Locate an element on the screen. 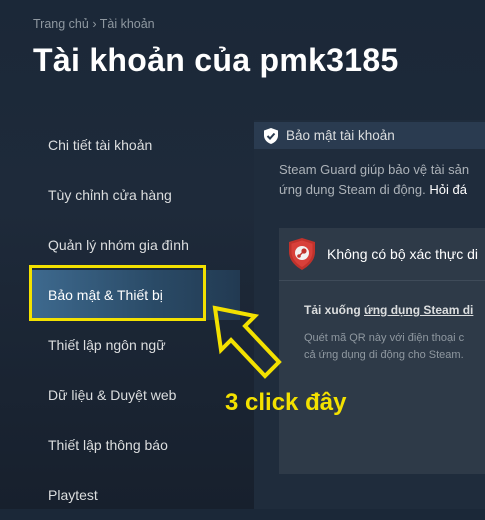  sidebar-item-playtest: Playtest is located at coordinates (135, 495).